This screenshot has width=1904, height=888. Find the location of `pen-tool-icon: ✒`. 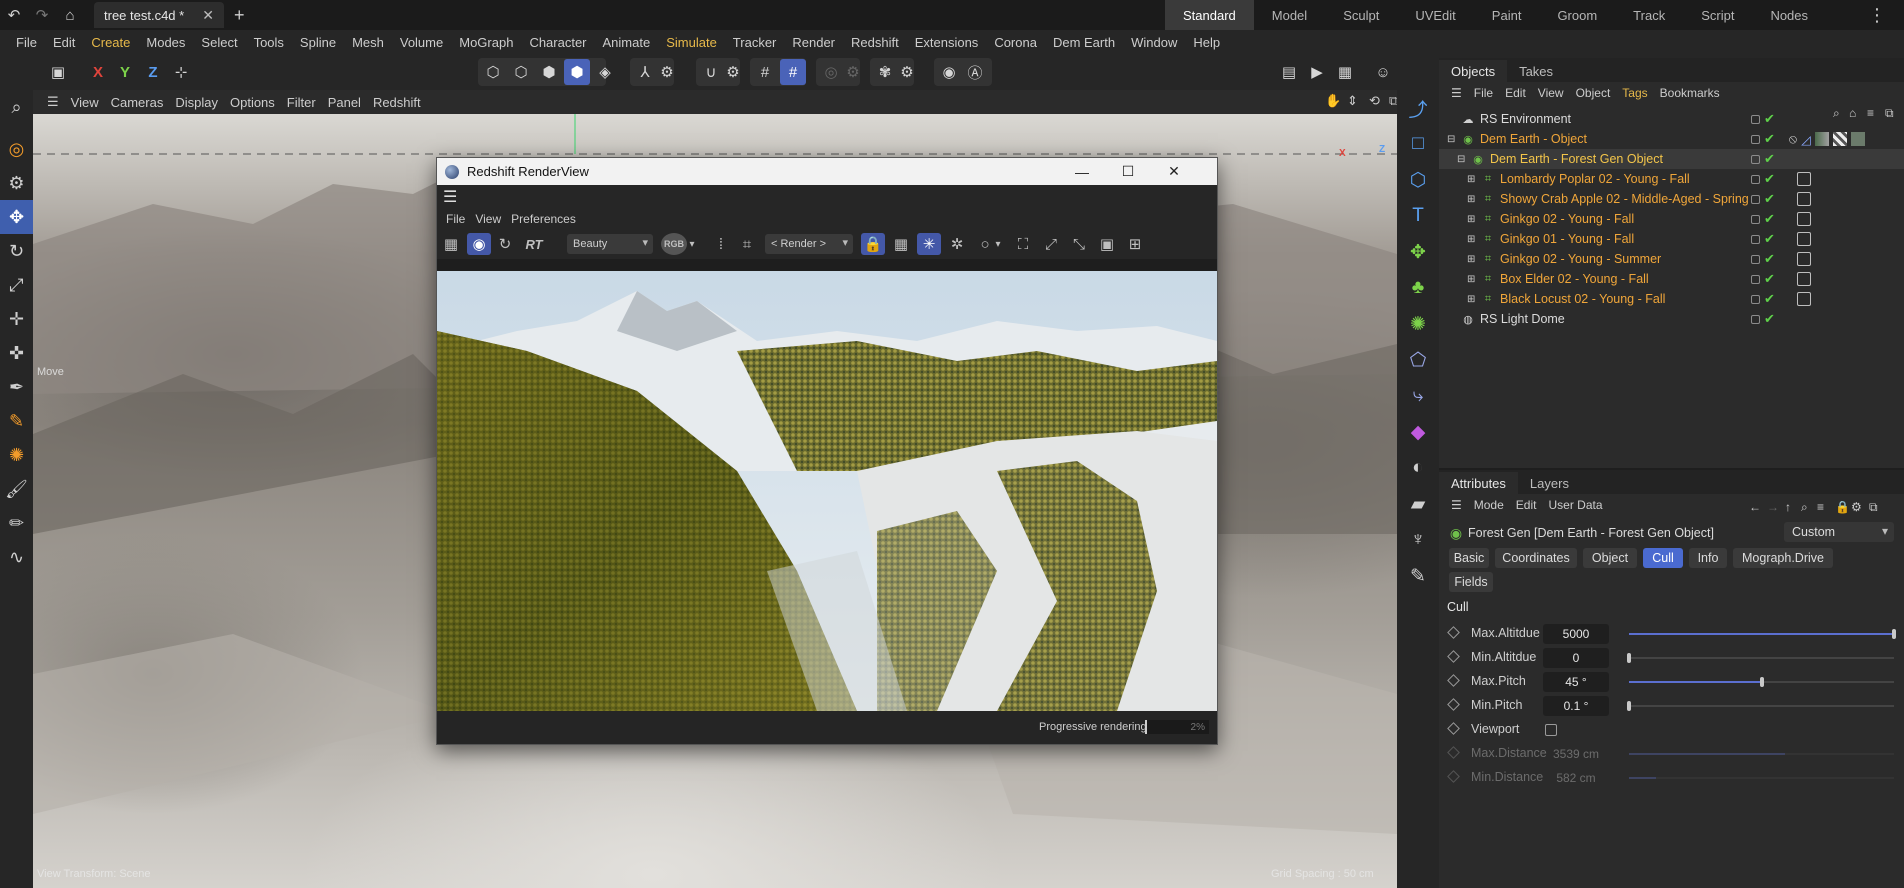

pen-tool-icon: ✒ is located at coordinates (16, 387).